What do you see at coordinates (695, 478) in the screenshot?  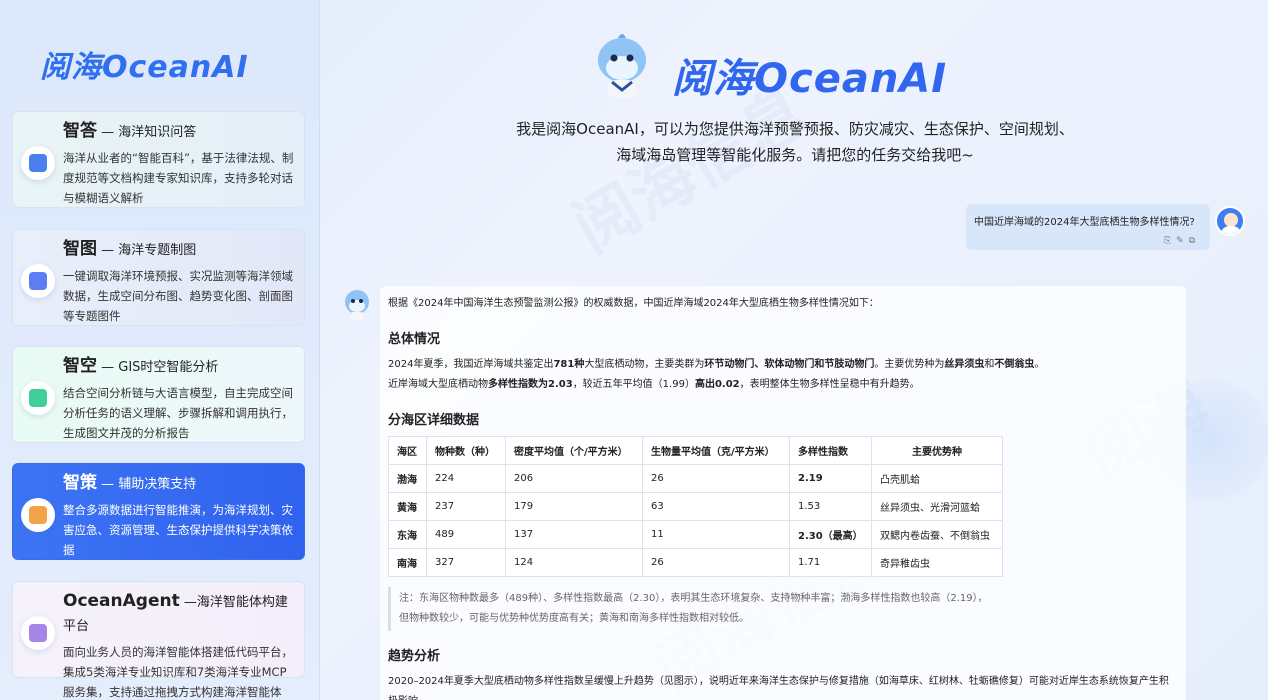 I see `table-row: 渤海 224 206 26 2.19 凸壳肌蛤` at bounding box center [695, 478].